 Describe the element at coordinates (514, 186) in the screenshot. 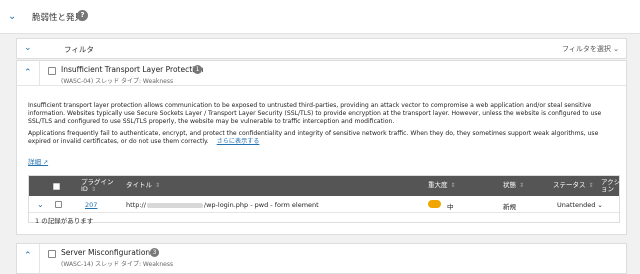

I see `column-status: 状態 ⇕` at that location.